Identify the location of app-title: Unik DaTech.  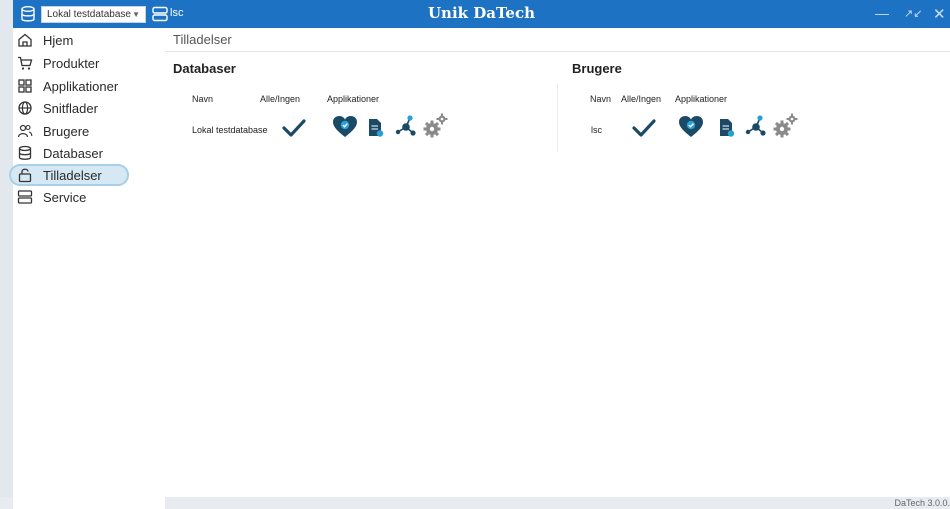
(481, 13).